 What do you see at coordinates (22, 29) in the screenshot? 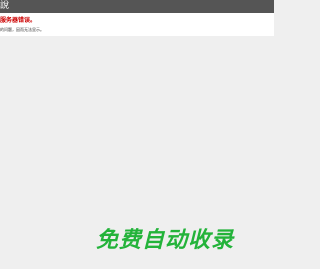
I see `error-detail: 的问题，因而无法显示。` at bounding box center [22, 29].